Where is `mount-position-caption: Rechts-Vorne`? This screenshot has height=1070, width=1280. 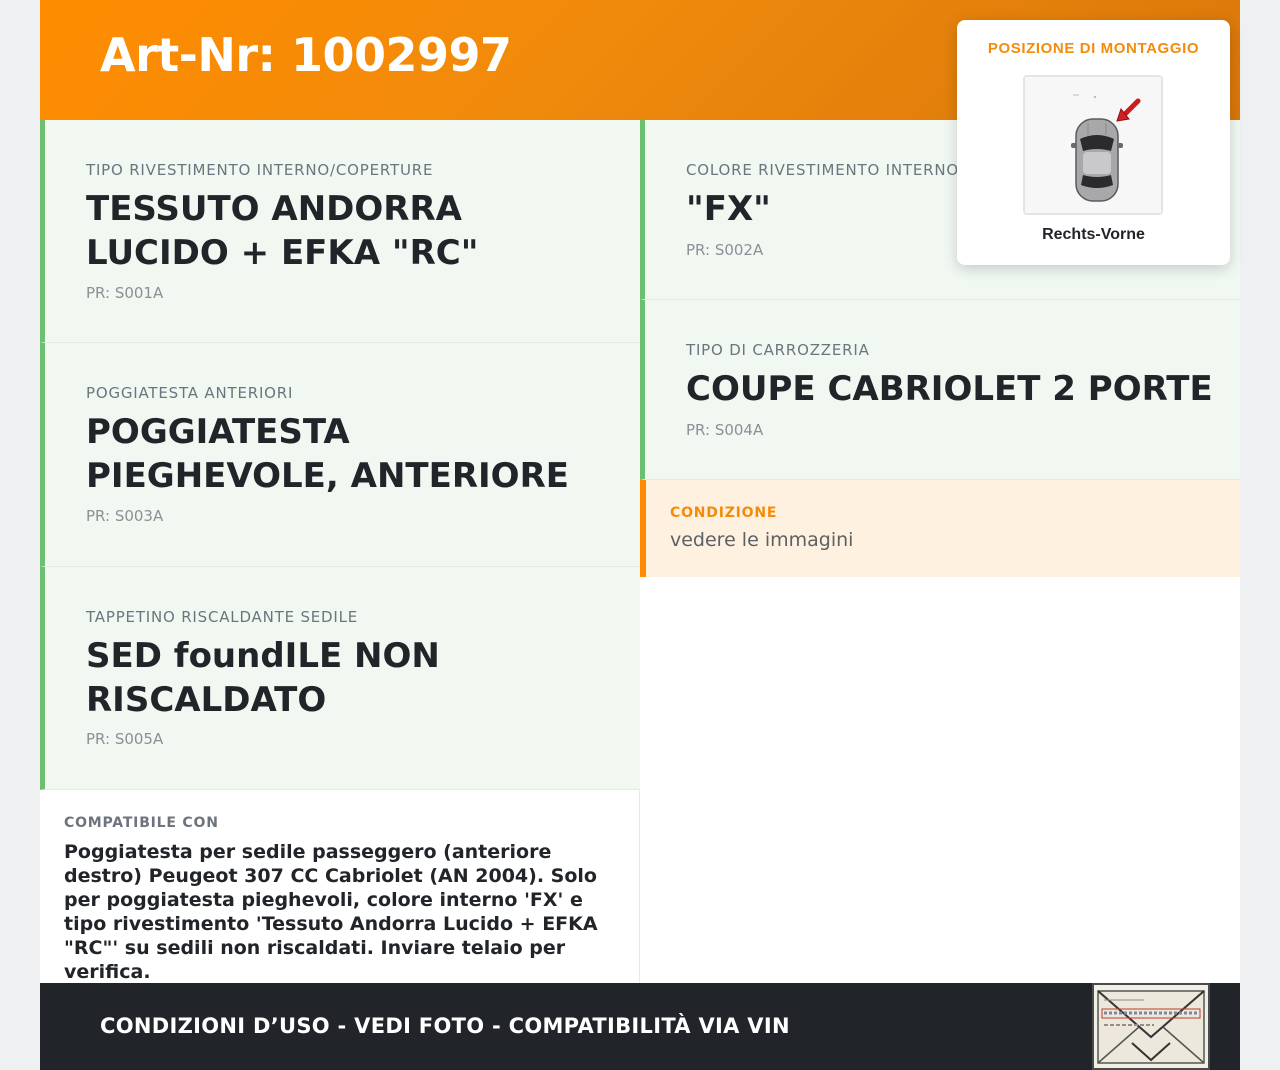
mount-position-caption: Rechts-Vorne is located at coordinates (1093, 234).